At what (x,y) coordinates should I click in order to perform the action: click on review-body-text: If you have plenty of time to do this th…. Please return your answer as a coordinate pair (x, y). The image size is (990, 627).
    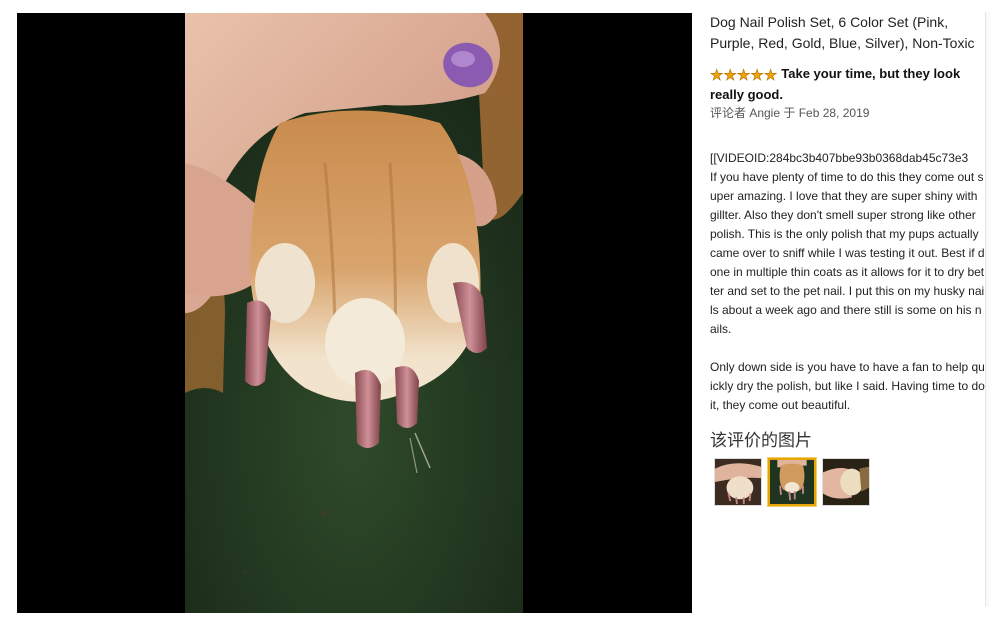
    Looking at the image, I should click on (847, 291).